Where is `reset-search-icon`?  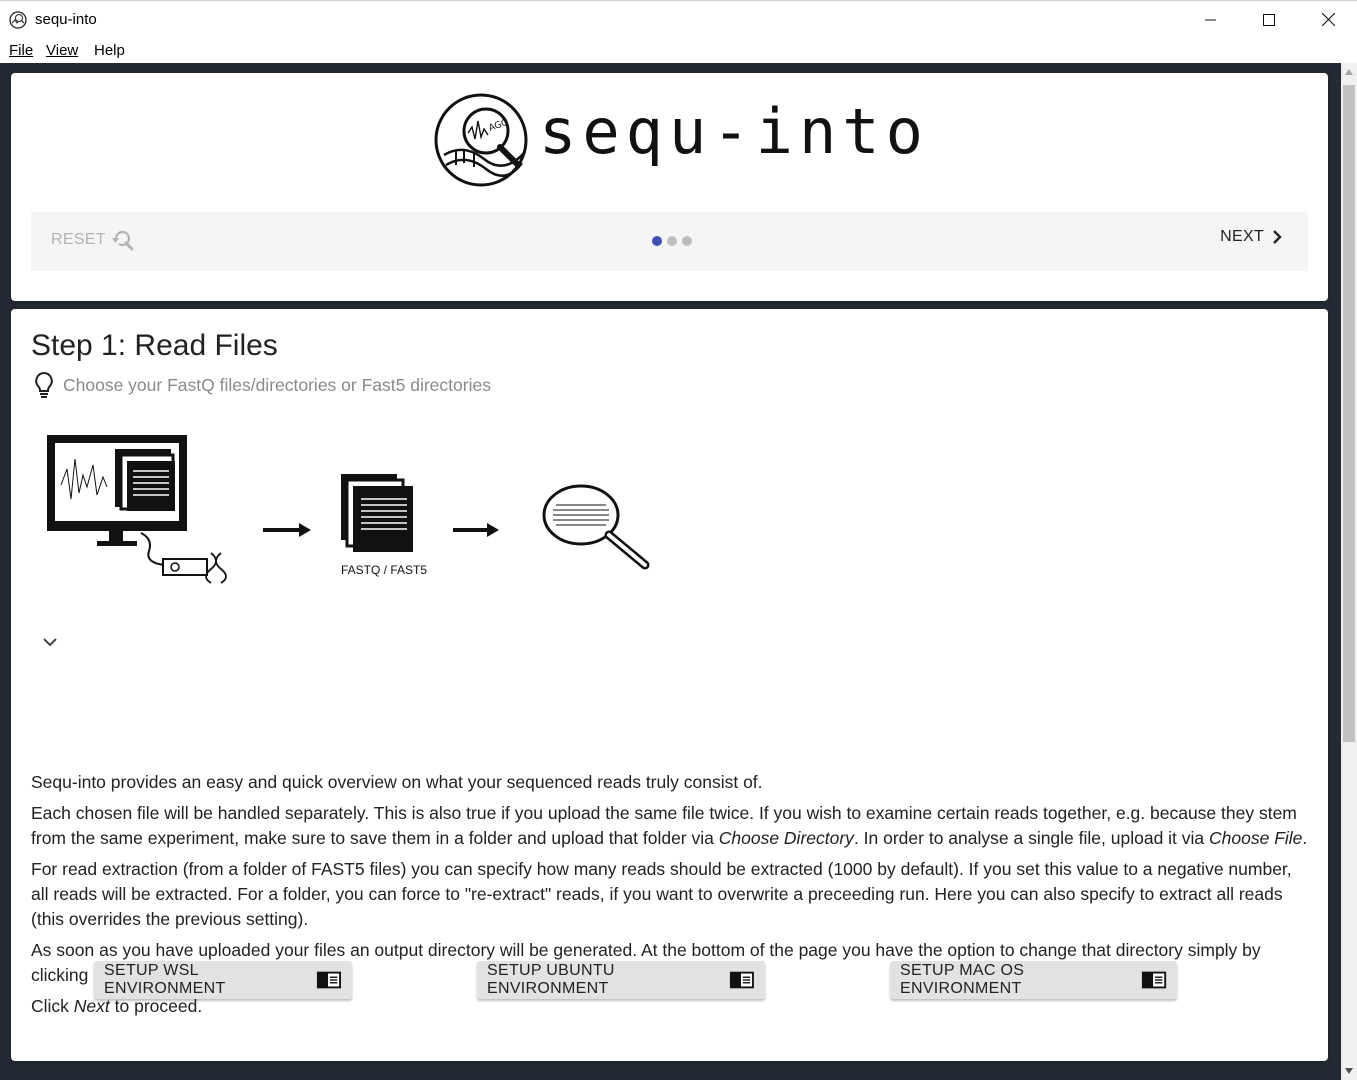
reset-search-icon is located at coordinates (122, 240).